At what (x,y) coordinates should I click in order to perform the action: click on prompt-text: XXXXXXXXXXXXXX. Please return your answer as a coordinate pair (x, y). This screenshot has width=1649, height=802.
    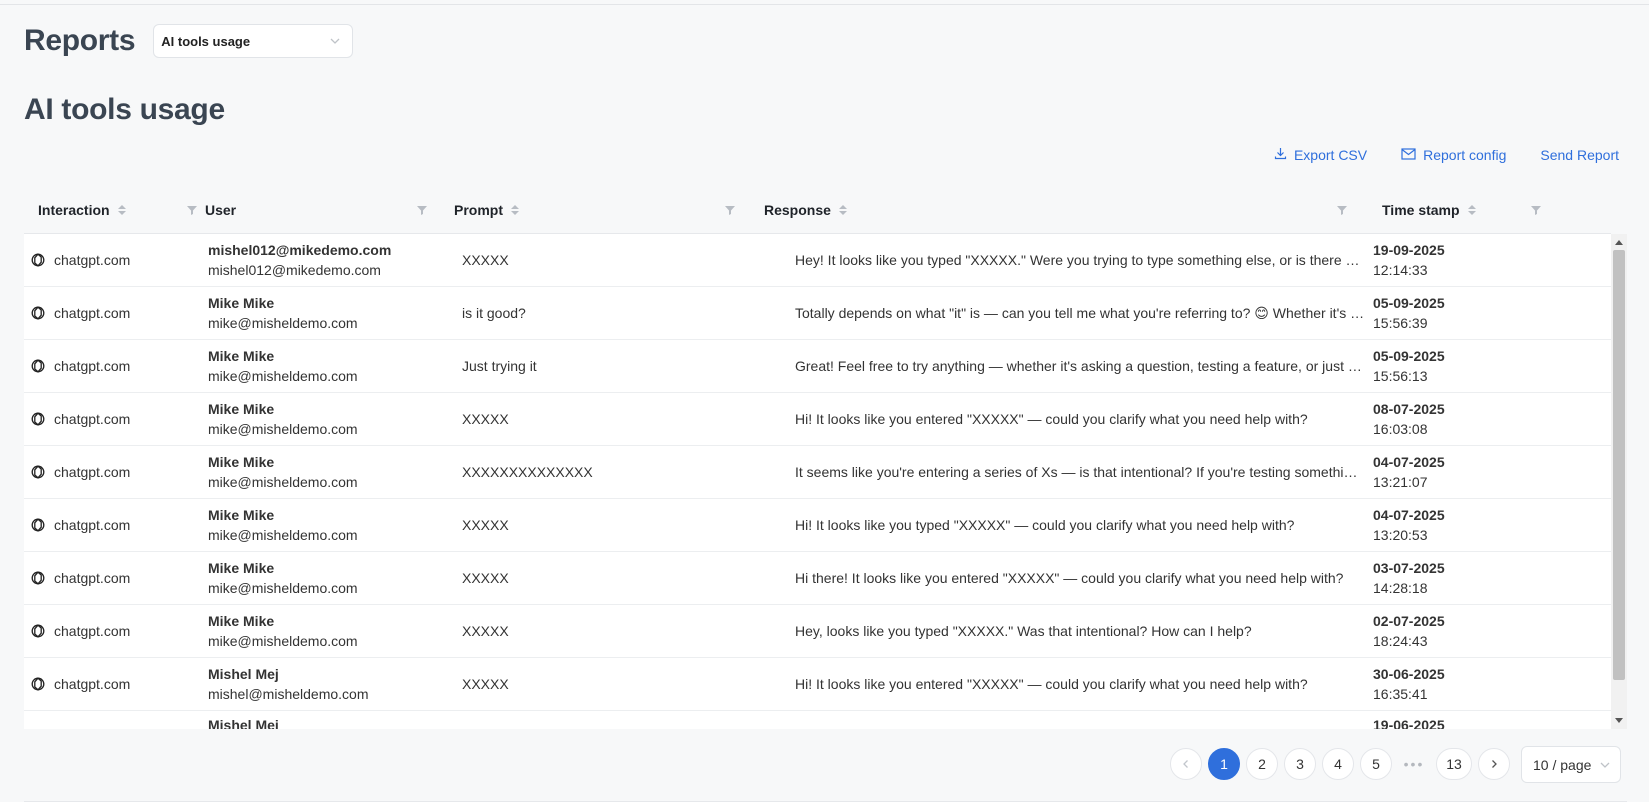
    Looking at the image, I should click on (527, 472).